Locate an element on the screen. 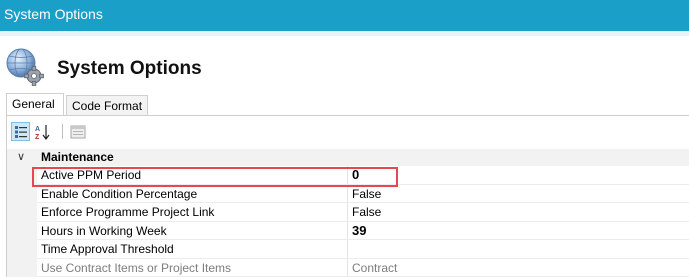  titlebar-divider is located at coordinates (344, 33).